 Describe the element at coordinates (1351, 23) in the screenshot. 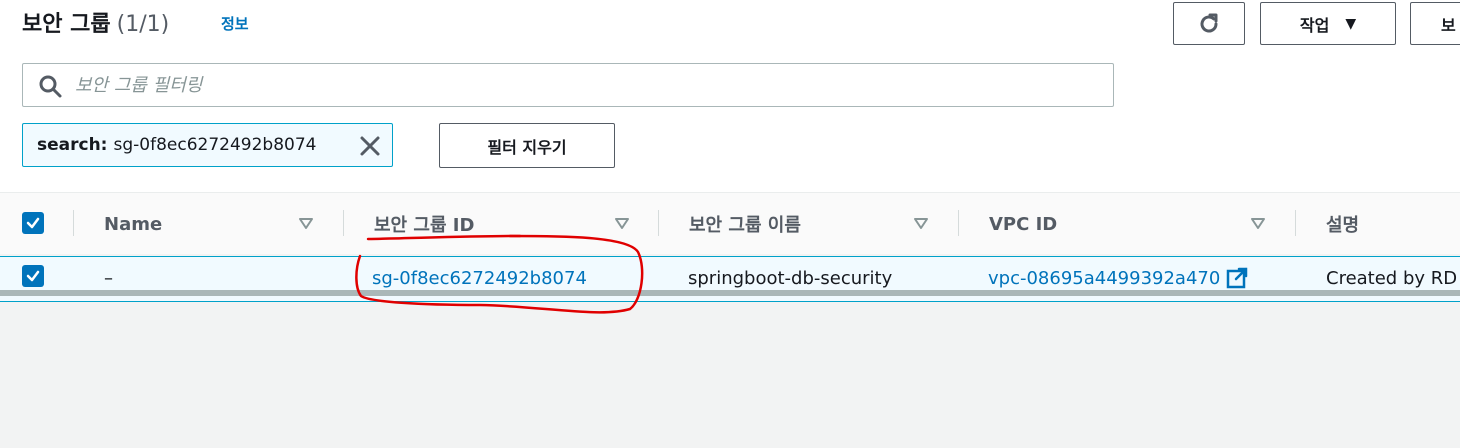

I see `caret-down-icon: ▼` at that location.